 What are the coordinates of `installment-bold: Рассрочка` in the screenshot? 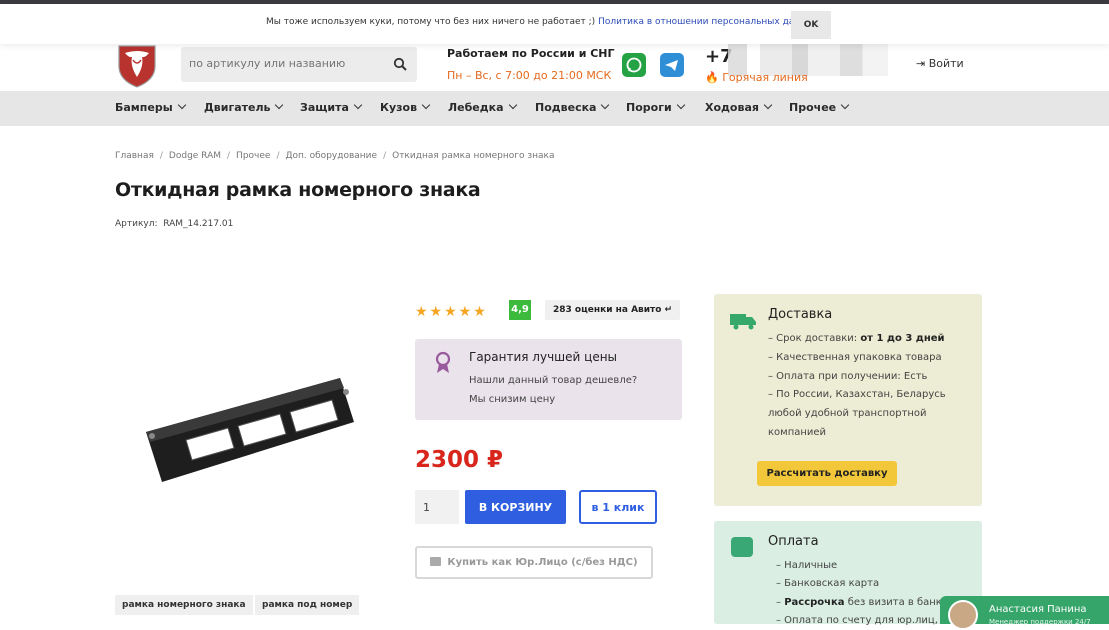 It's located at (814, 602).